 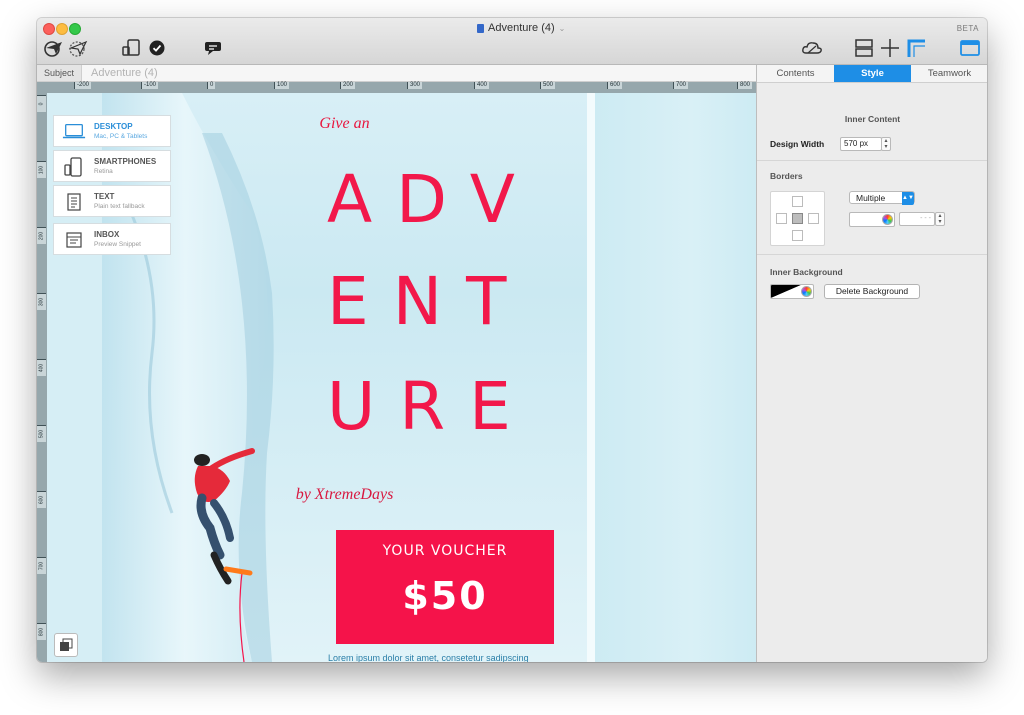 I want to click on layer-toggle-button, so click(x=66, y=645).